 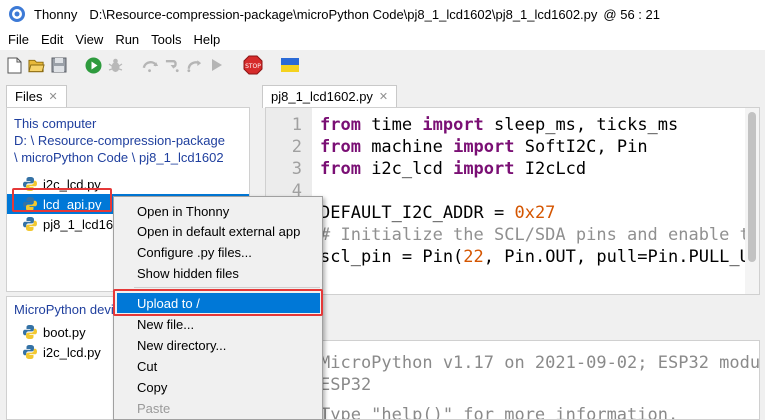 What do you see at coordinates (36, 65) in the screenshot?
I see `open-file-icon` at bounding box center [36, 65].